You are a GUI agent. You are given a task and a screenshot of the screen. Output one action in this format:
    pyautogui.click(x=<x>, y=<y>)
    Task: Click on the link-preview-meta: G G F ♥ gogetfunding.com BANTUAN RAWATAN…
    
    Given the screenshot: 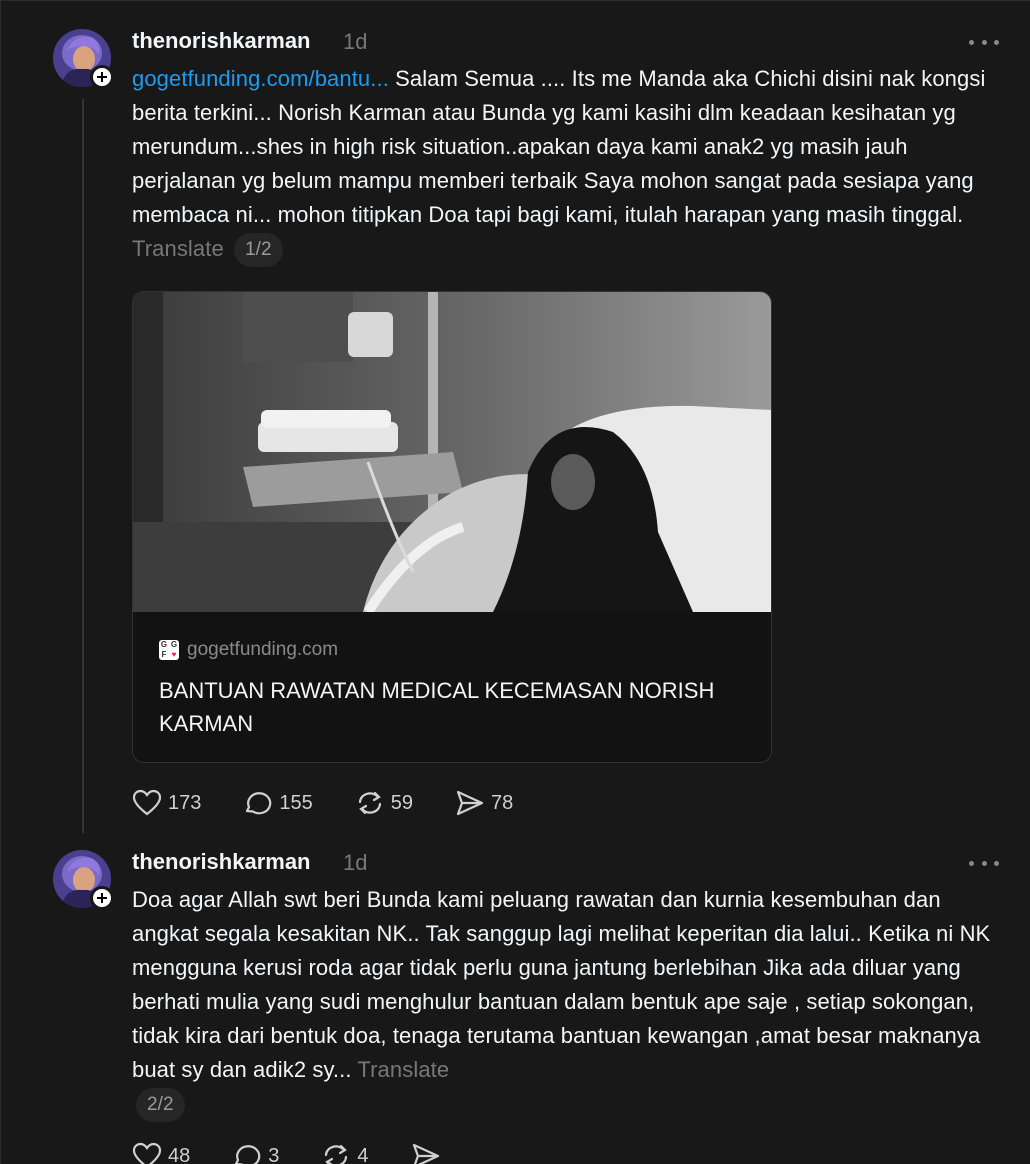 What is the action you would take?
    pyautogui.click(x=452, y=687)
    